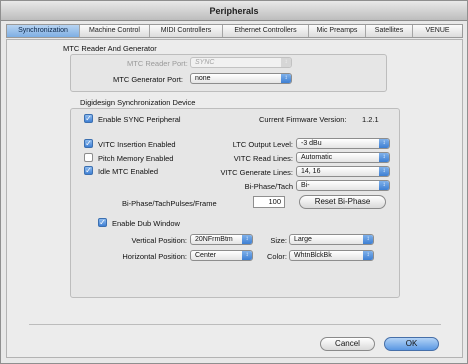  Describe the element at coordinates (115, 31) in the screenshot. I see `tab-machine-control: Machine Control` at that location.